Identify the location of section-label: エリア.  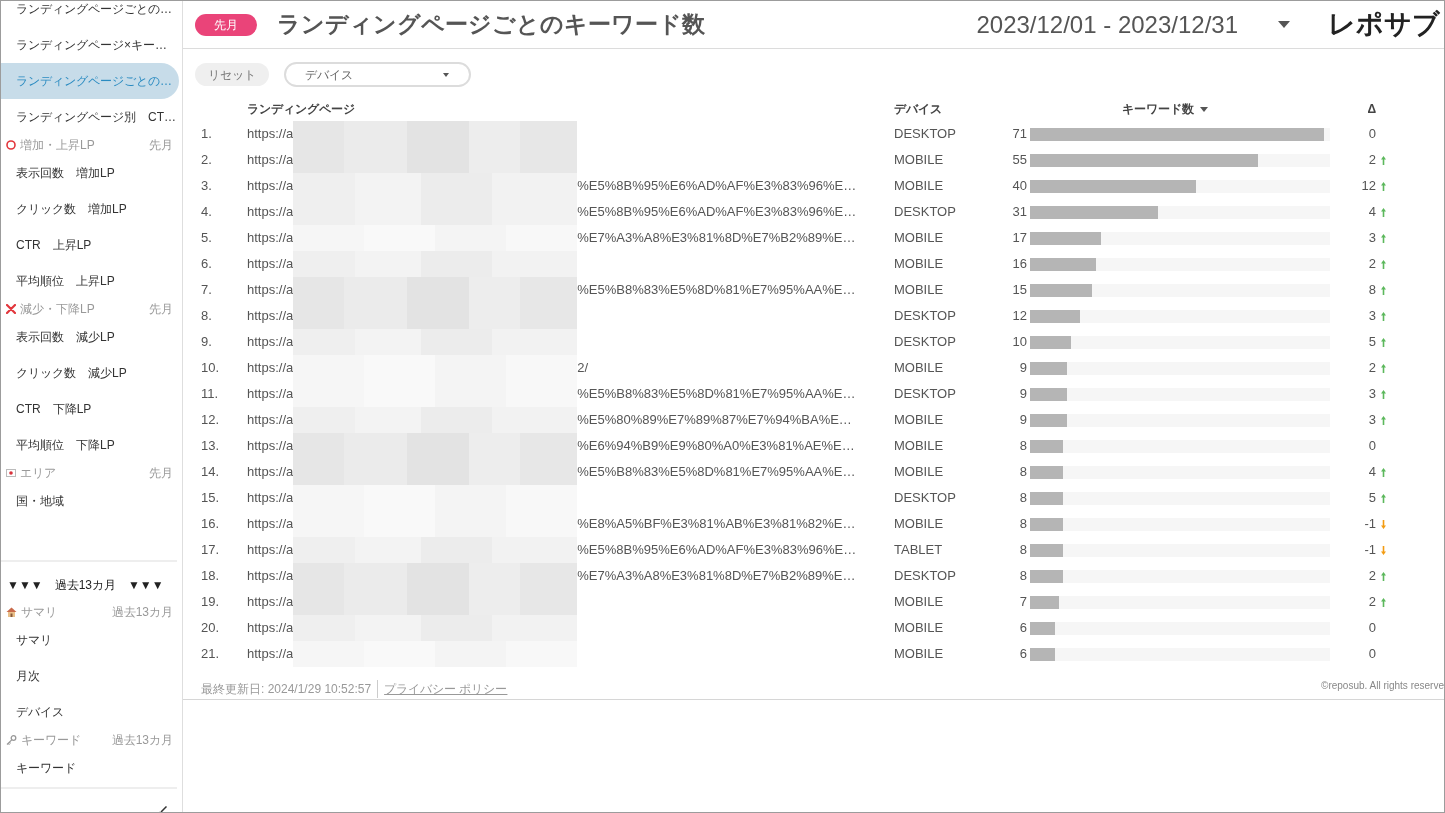
(38, 473).